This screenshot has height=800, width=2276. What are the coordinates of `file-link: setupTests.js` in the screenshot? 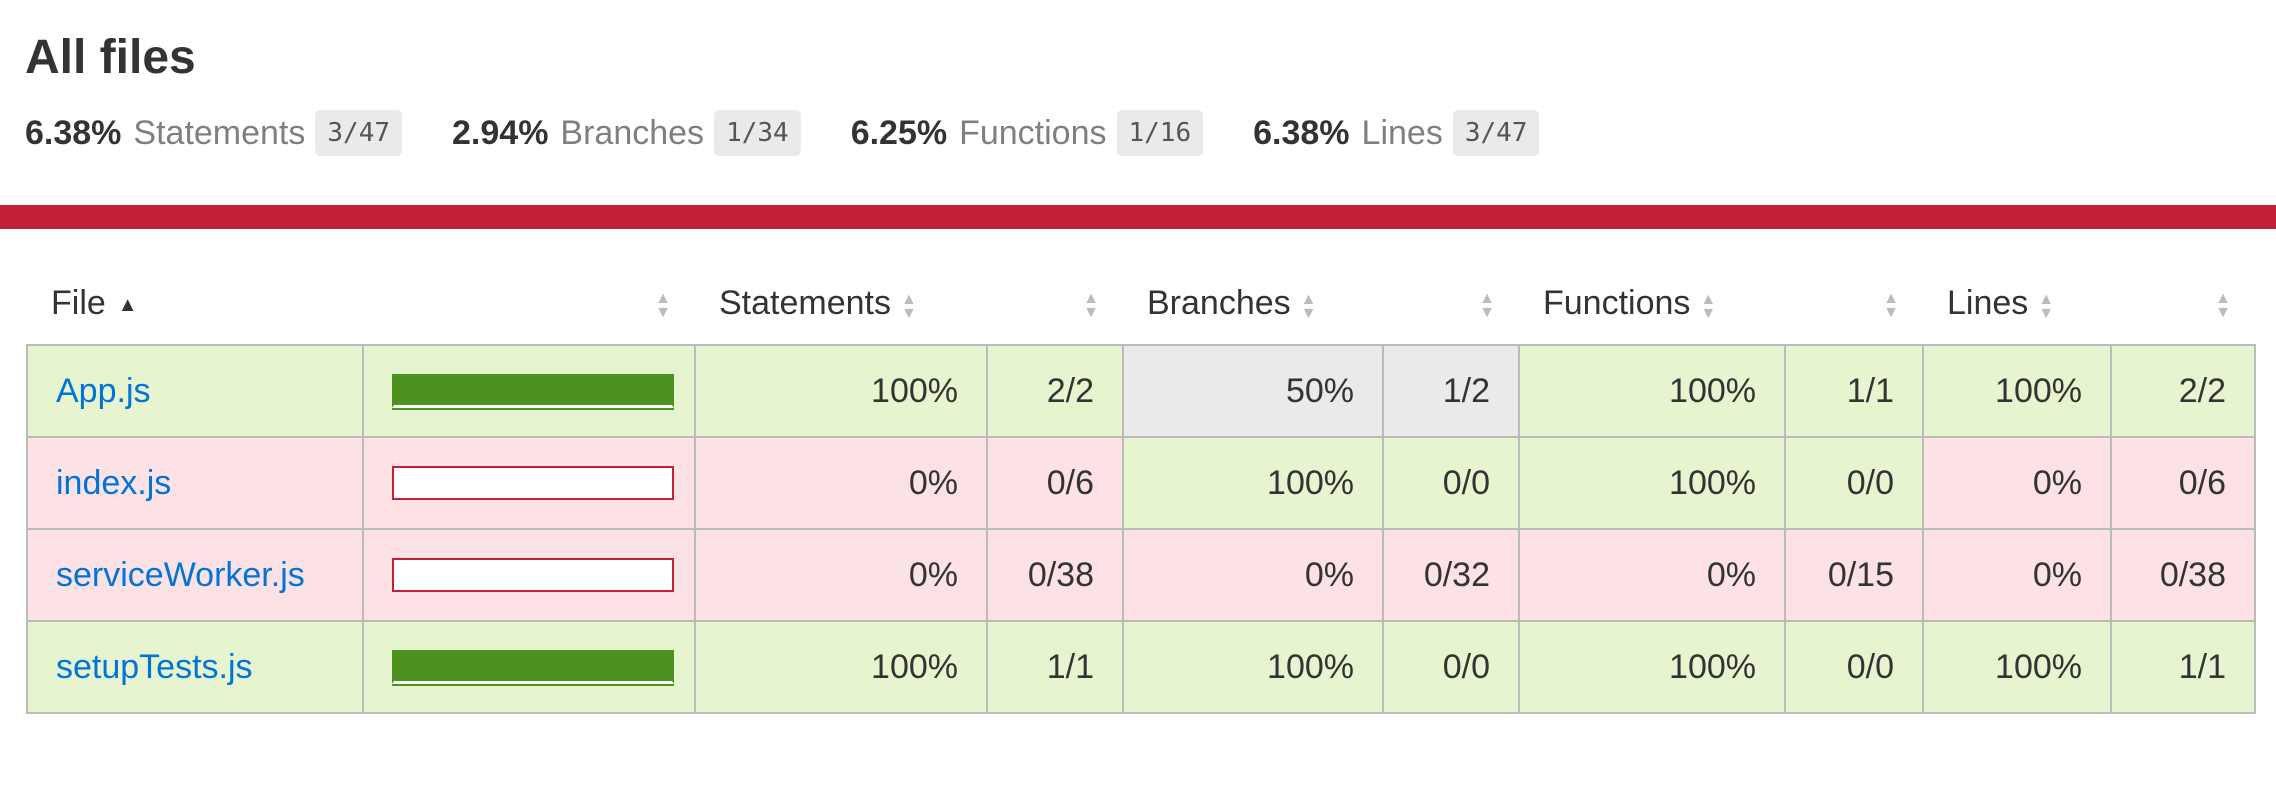 It's located at (154, 667).